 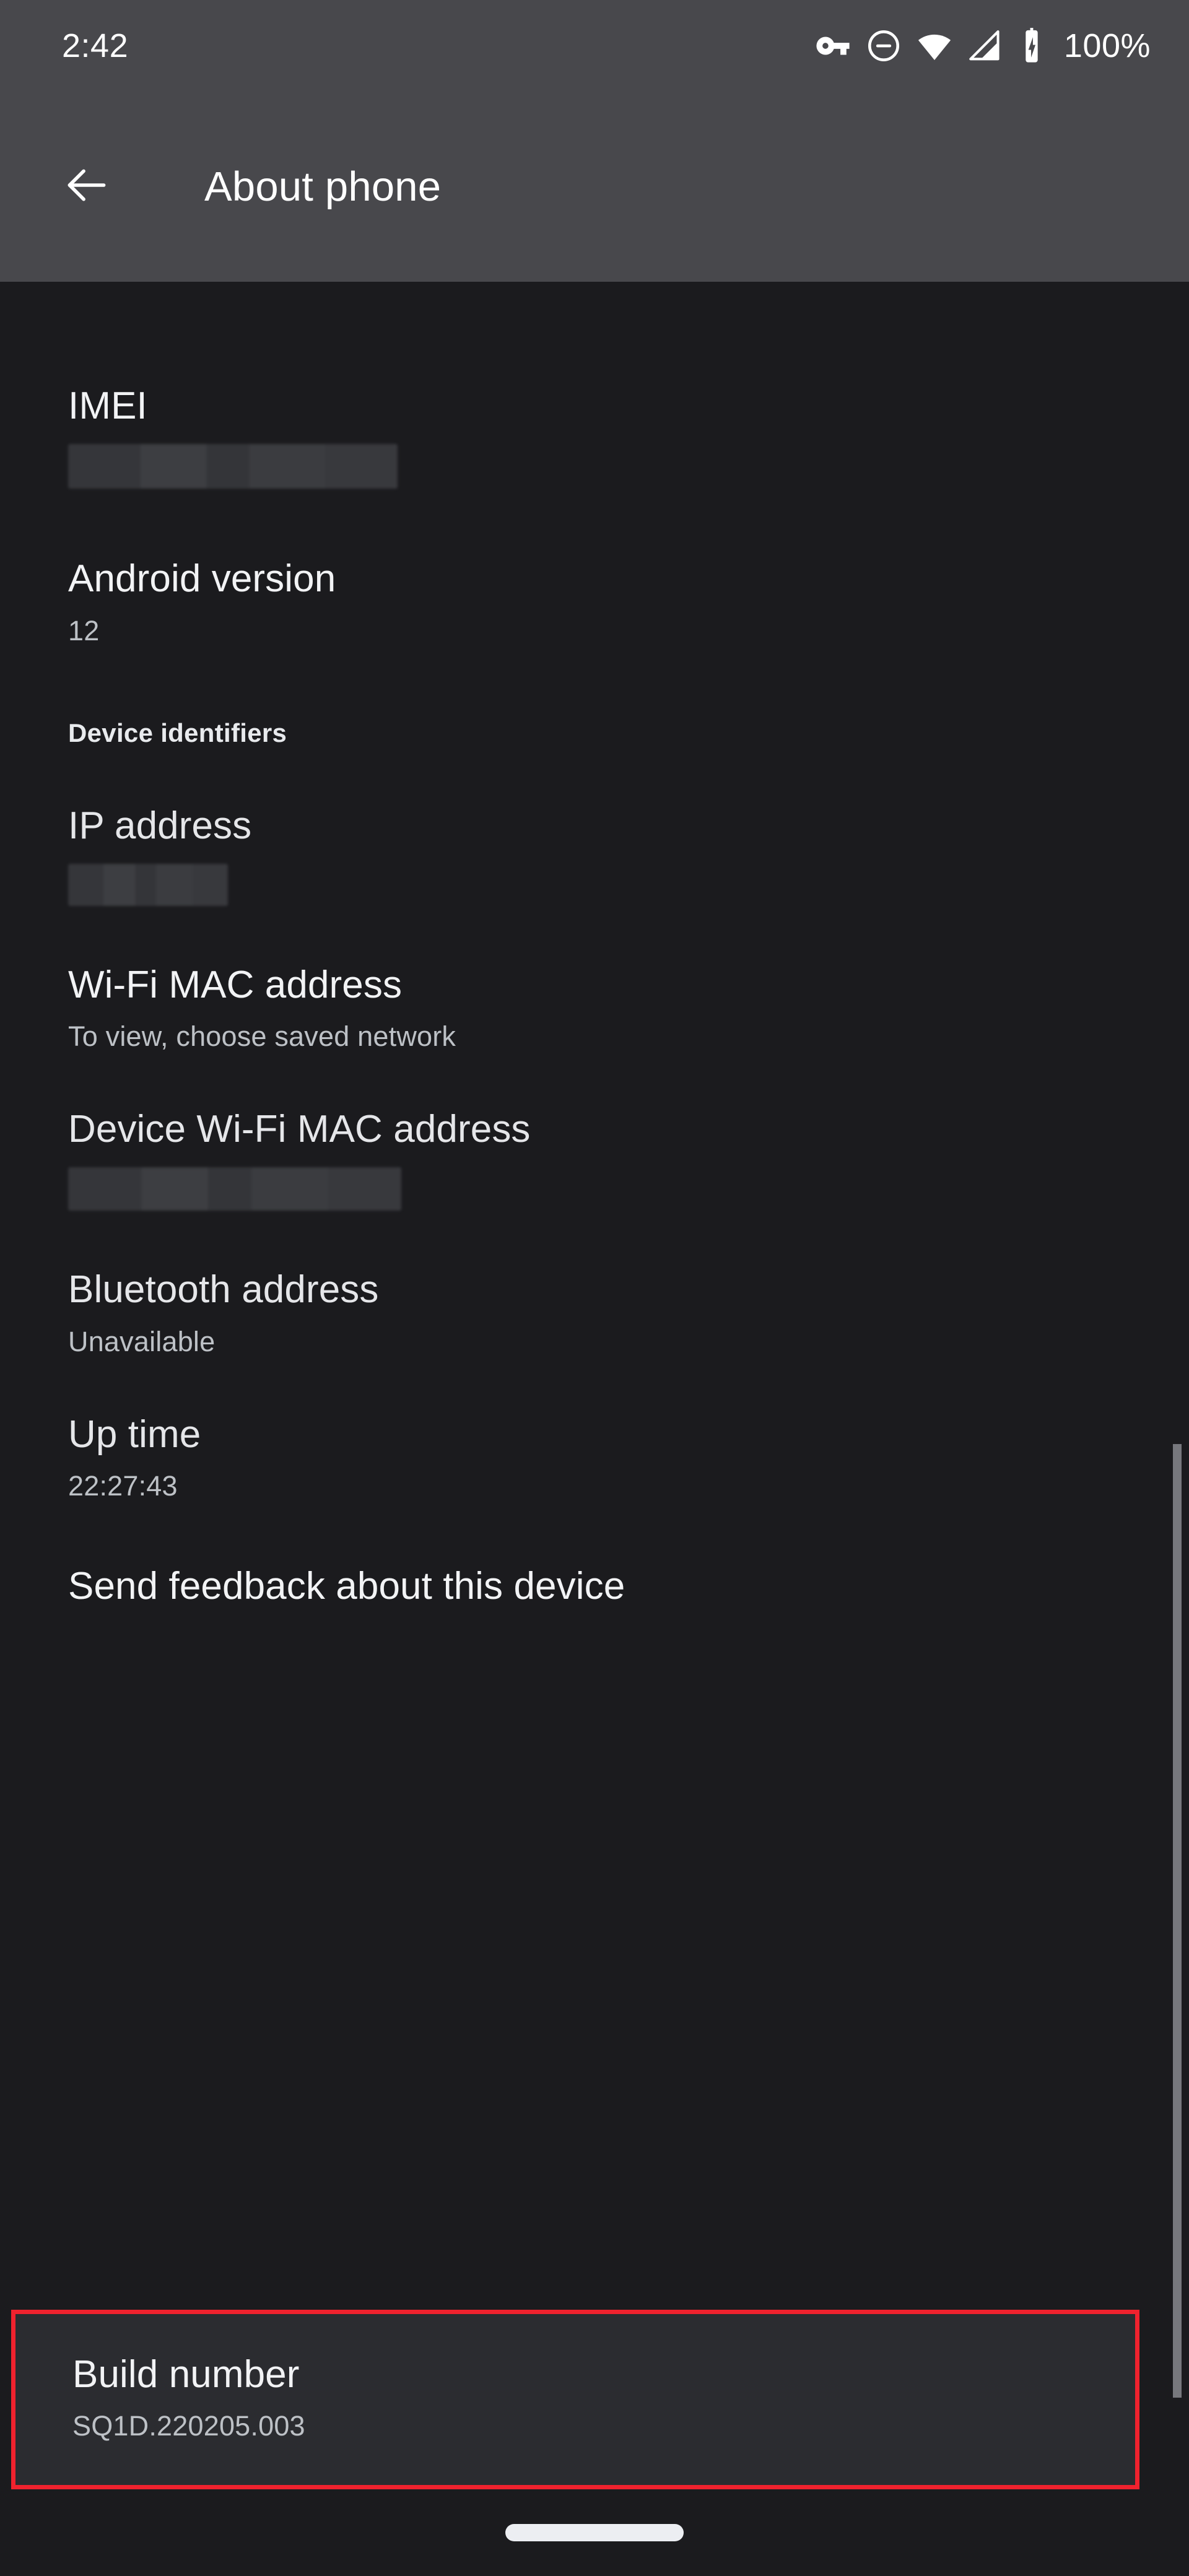 I want to click on app-bar: About phone, so click(x=594, y=187).